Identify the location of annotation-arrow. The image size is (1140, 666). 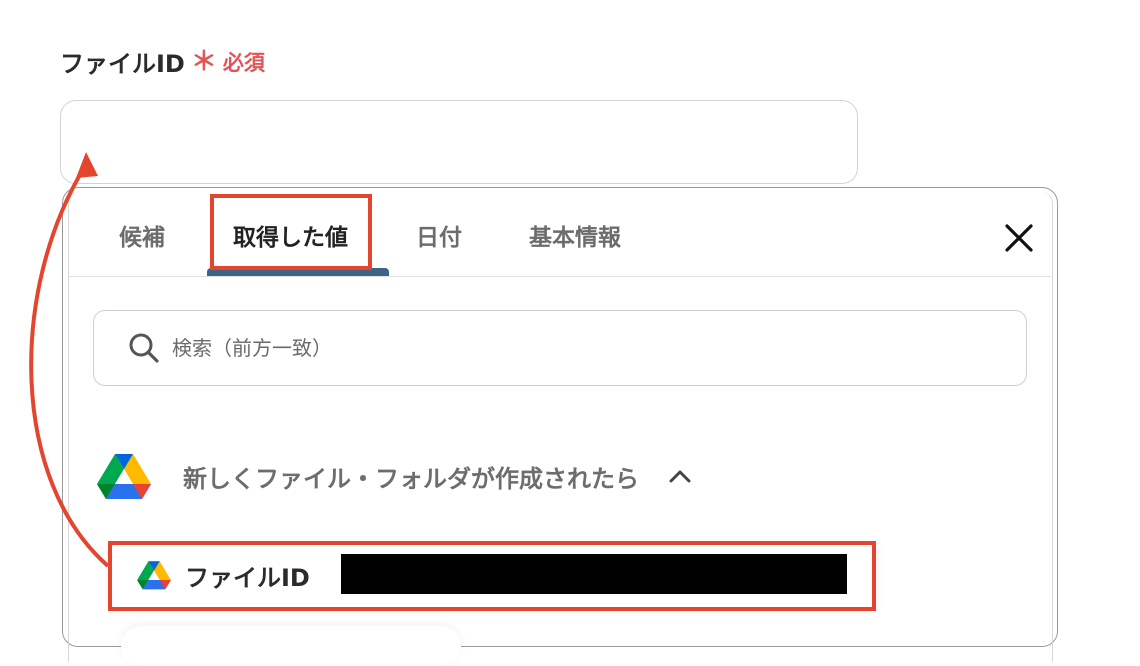
(69, 360).